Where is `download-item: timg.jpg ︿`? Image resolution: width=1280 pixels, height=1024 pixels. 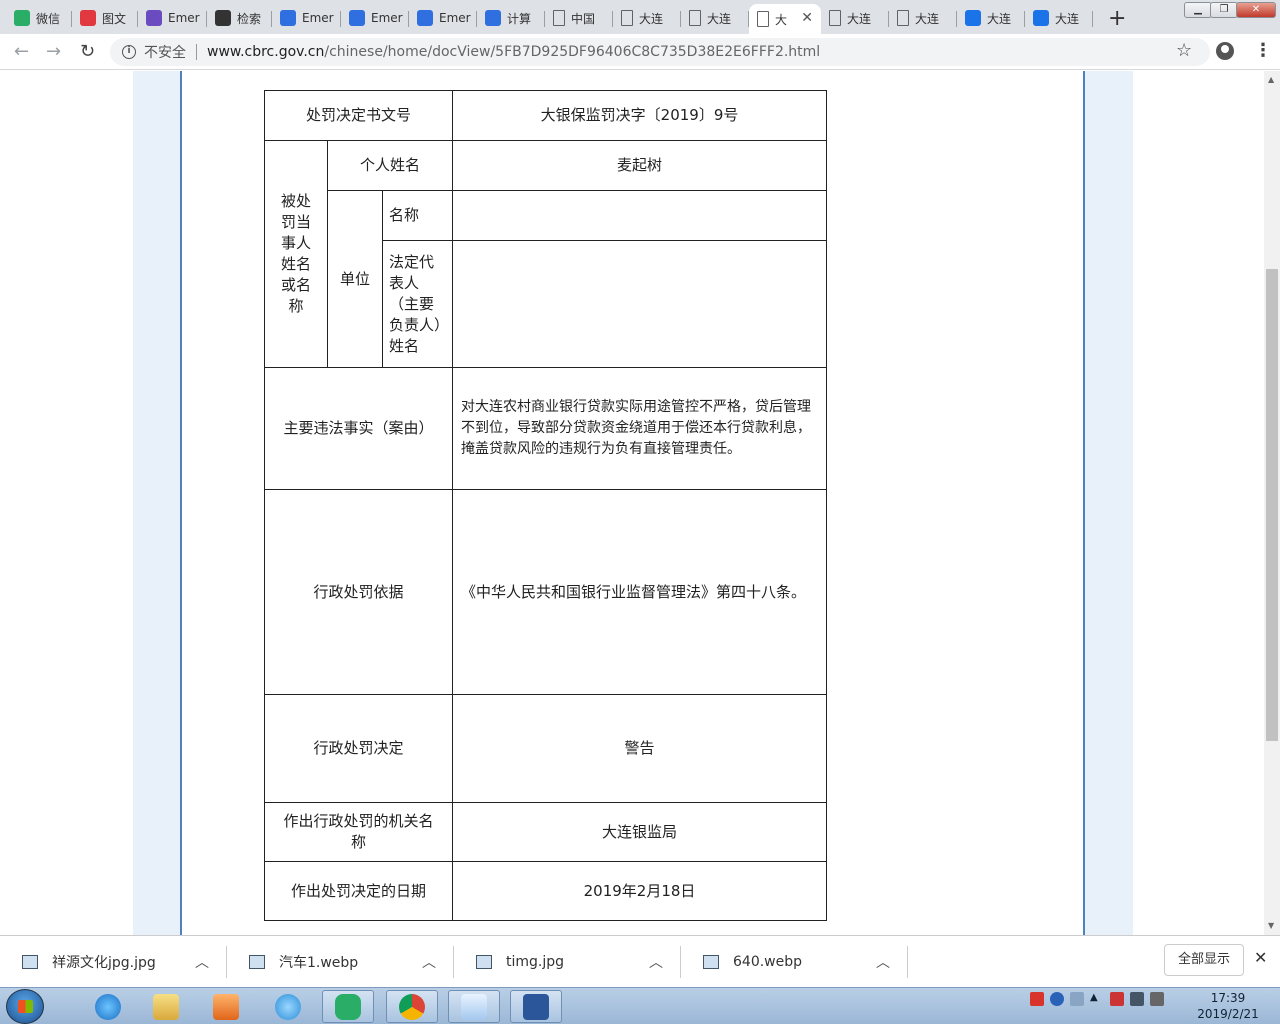
download-item: timg.jpg ︿ is located at coordinates (567, 962).